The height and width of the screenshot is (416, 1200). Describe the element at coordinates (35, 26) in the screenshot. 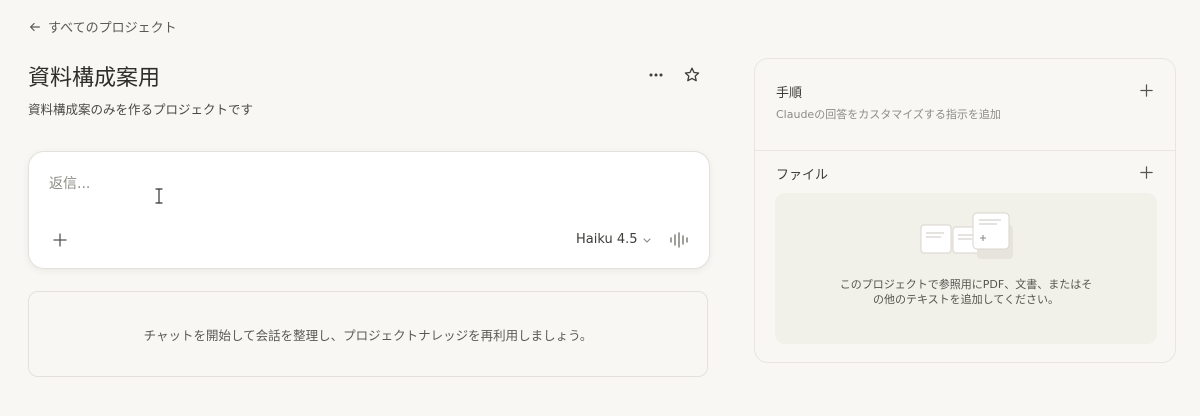

I see `arrow-left-icon` at that location.